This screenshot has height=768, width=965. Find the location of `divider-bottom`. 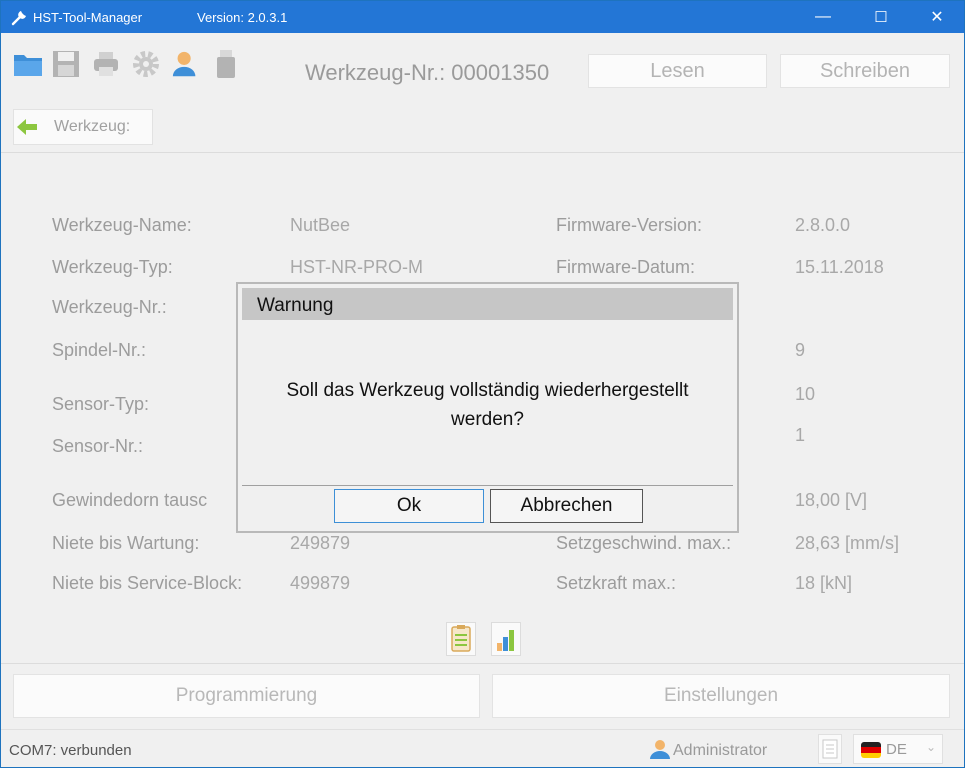

divider-bottom is located at coordinates (482, 663).